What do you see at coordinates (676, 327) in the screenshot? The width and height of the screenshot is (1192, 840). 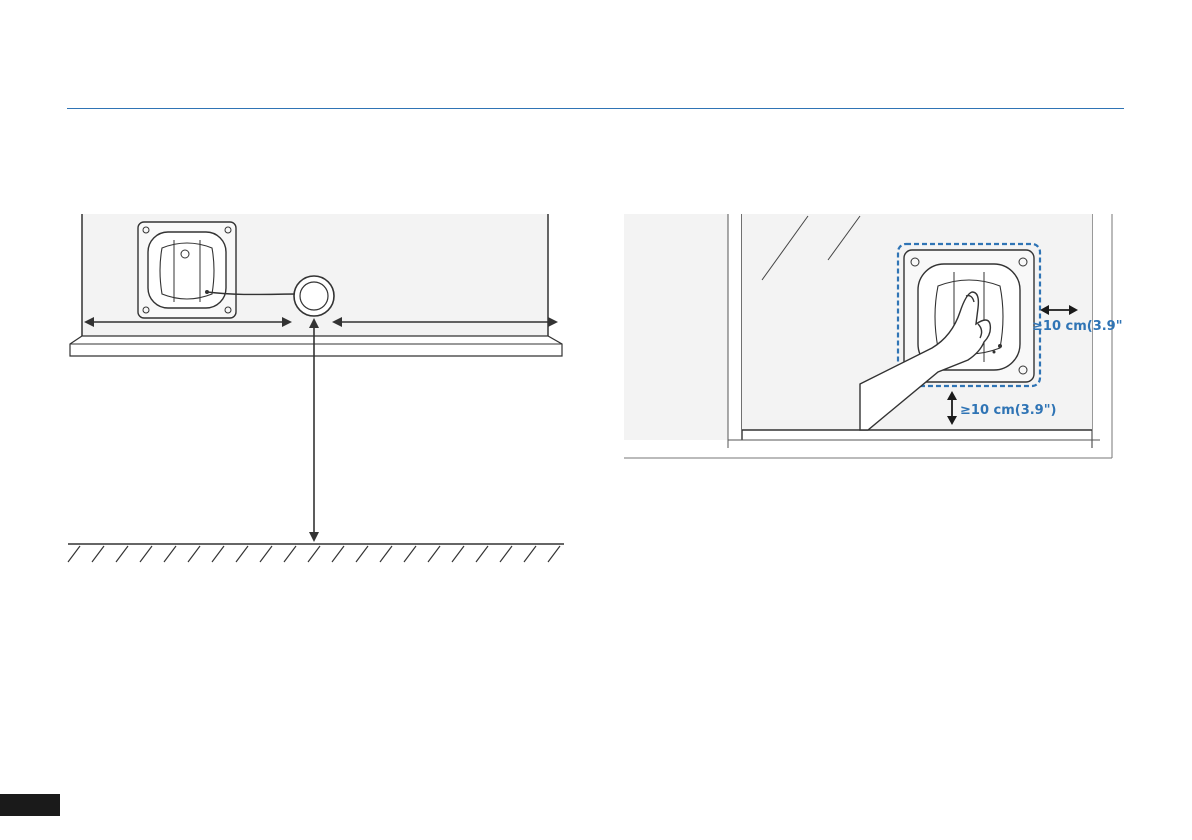 I see `wall-section` at bounding box center [676, 327].